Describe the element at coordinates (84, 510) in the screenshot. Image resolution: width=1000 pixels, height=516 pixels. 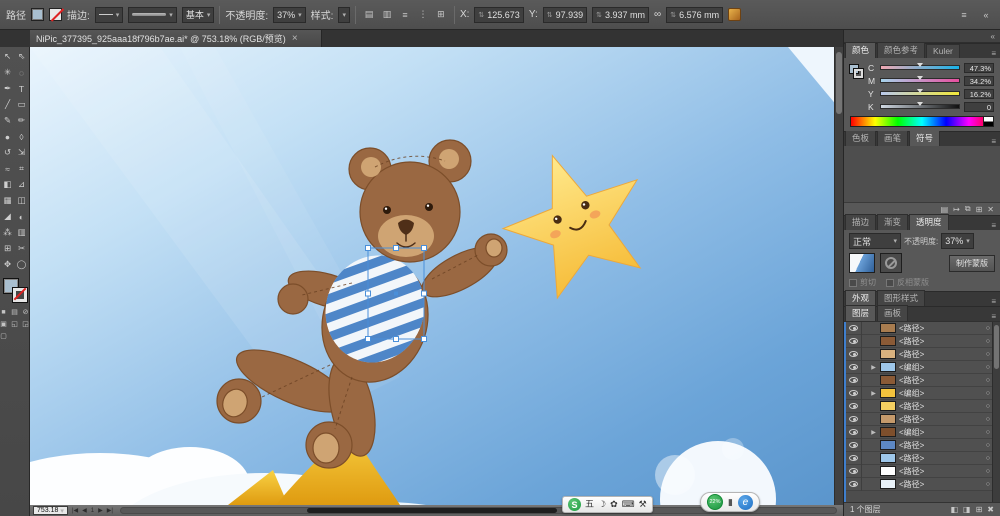
I see `prev-artboard-icon: ◀` at that location.